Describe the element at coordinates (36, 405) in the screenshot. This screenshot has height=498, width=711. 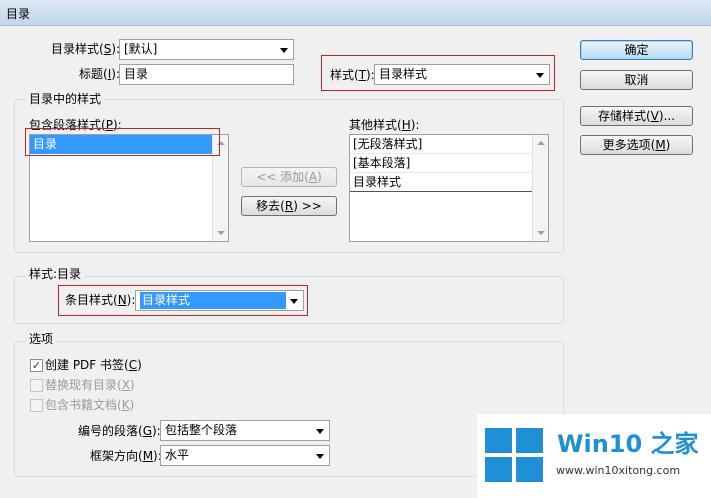
I see `include-book-checkbox` at that location.